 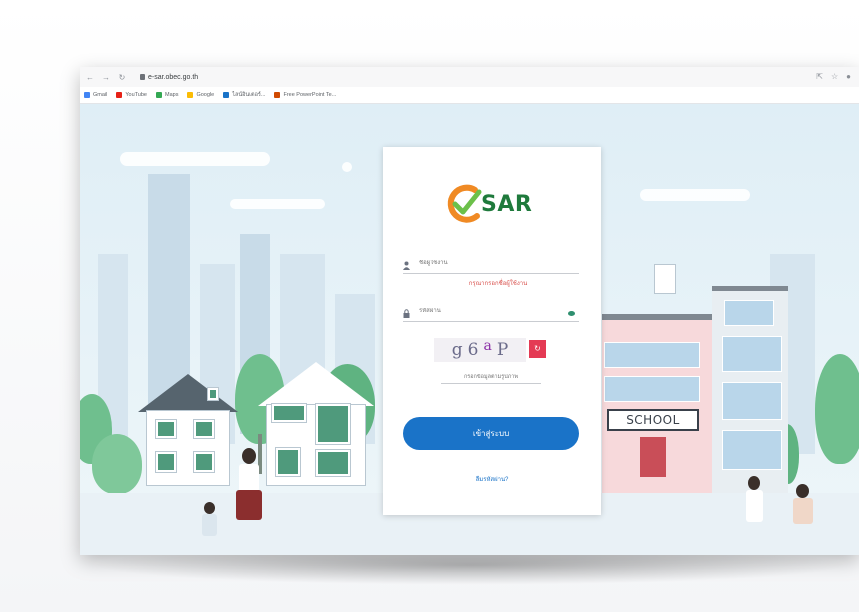 I want to click on captcha-char: g, so click(x=457, y=350).